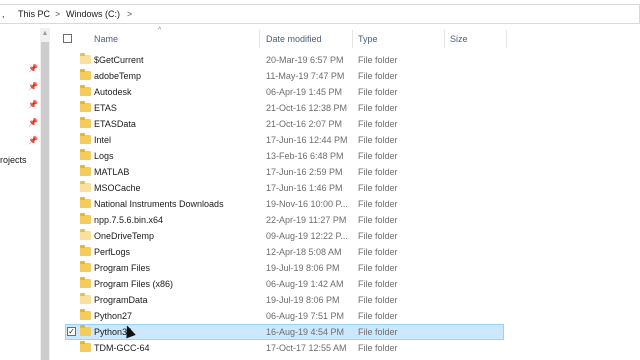 This screenshot has width=640, height=360. Describe the element at coordinates (459, 39) in the screenshot. I see `column-header-size: Size` at that location.